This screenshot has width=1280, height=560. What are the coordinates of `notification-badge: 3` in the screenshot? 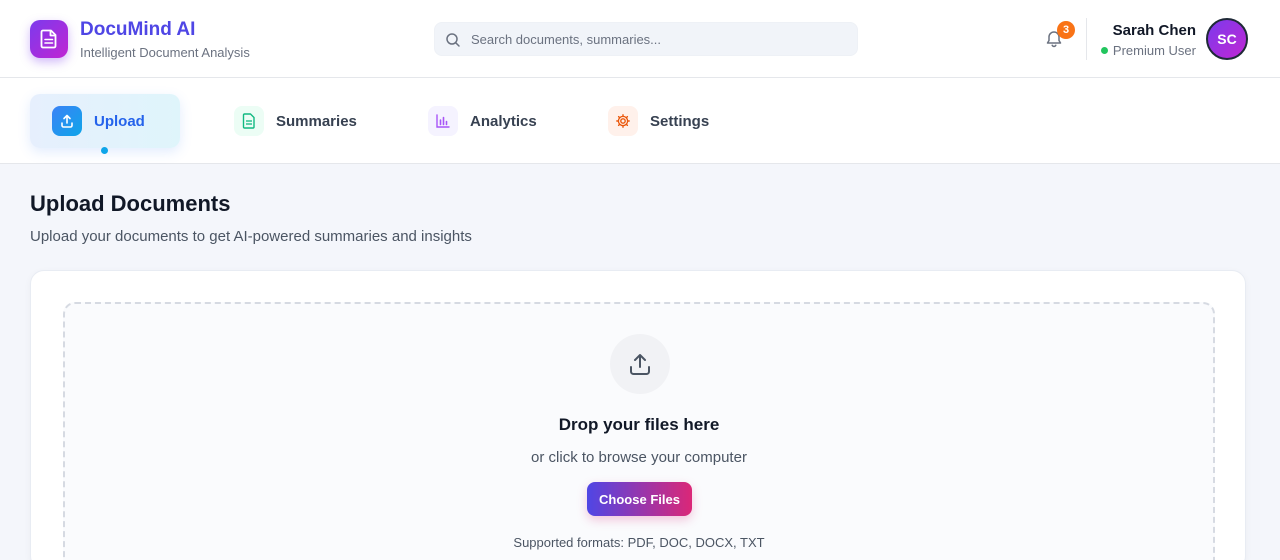 It's located at (1066, 30).